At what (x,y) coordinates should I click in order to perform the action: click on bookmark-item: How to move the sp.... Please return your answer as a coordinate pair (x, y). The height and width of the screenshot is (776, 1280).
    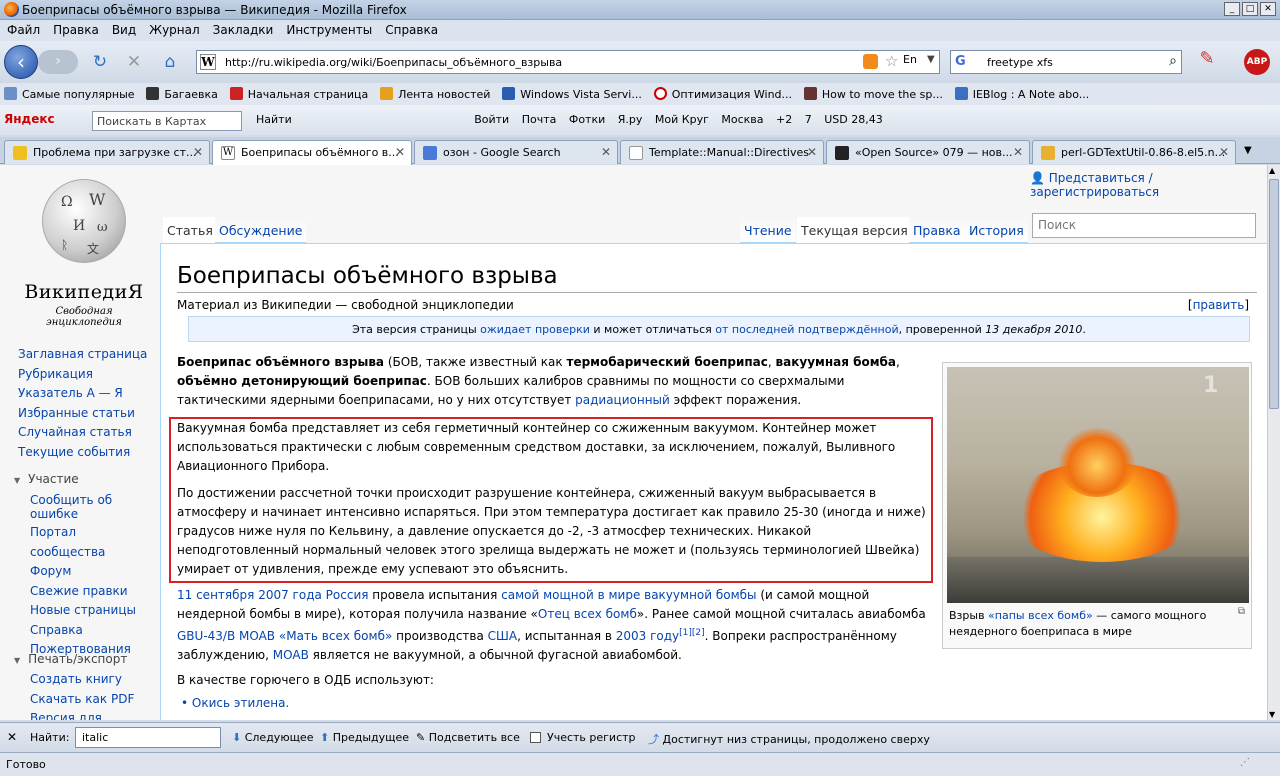
    Looking at the image, I should click on (873, 92).